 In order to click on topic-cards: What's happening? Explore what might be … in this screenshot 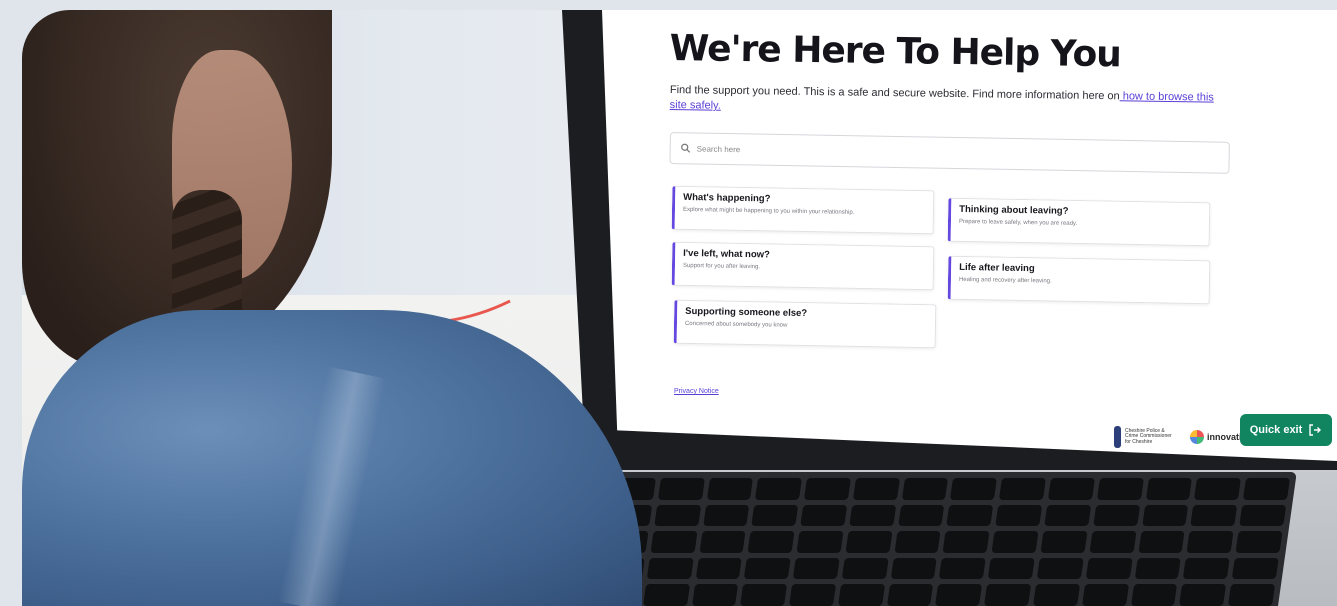, I will do `click(950, 280)`.